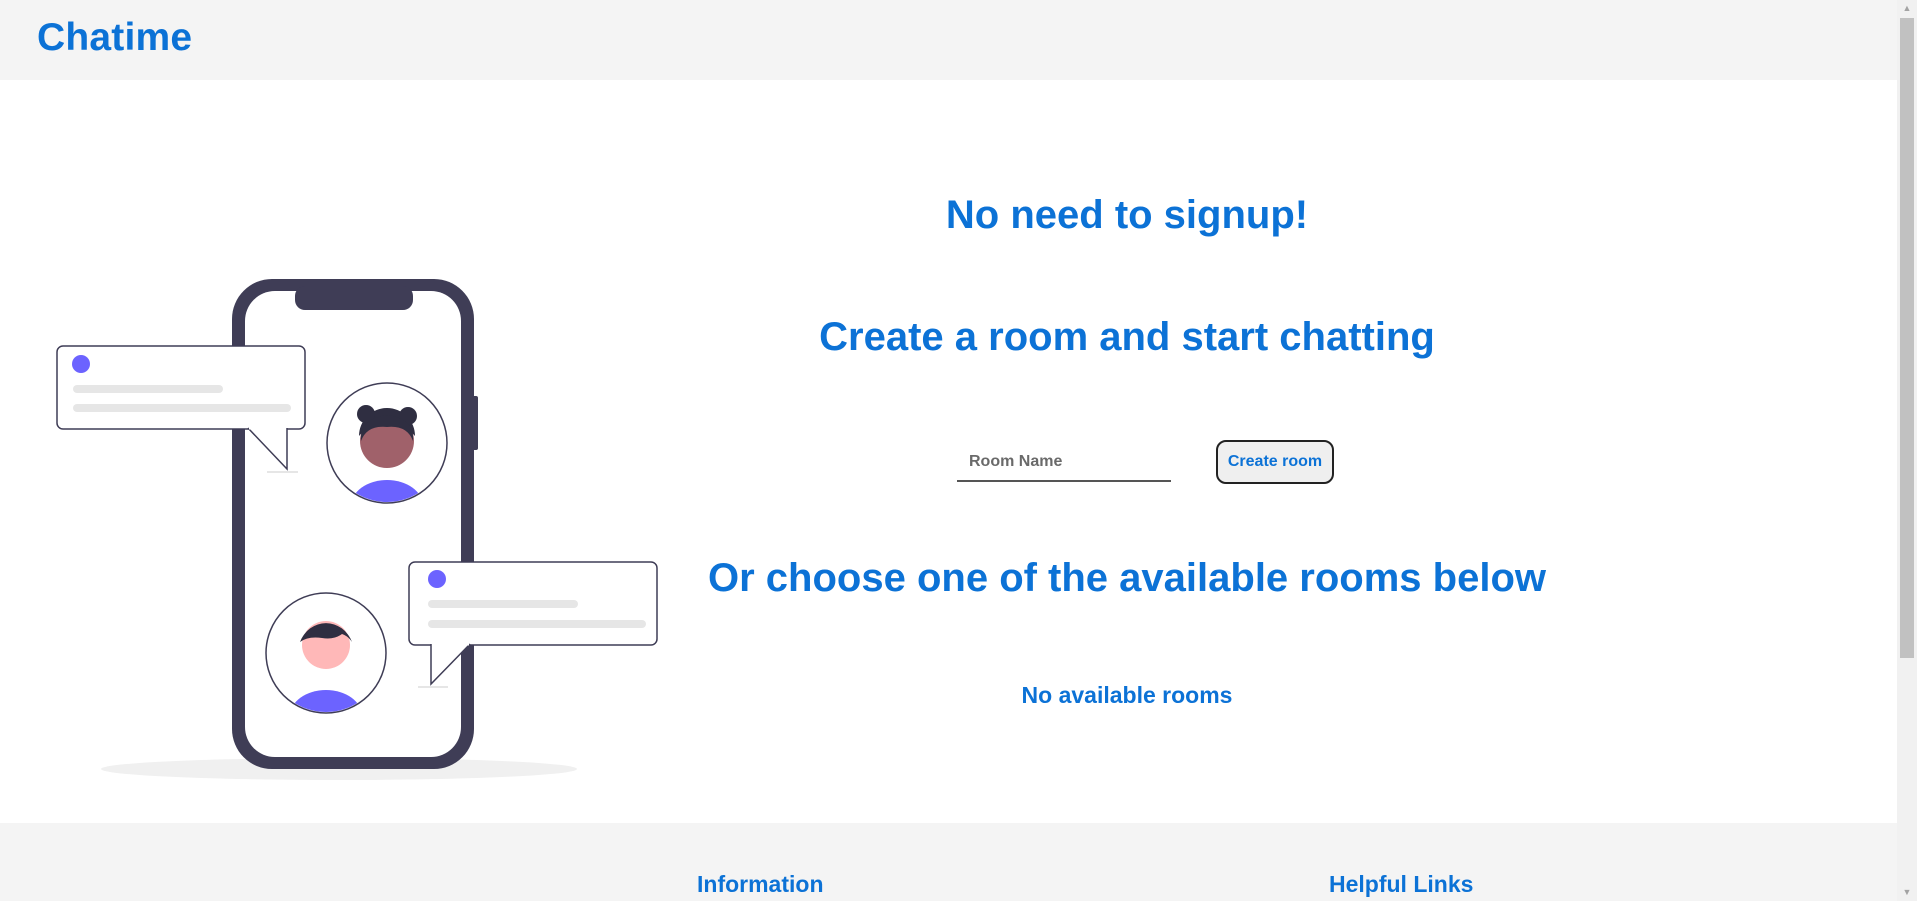  I want to click on app-logo: Chatime, so click(114, 38).